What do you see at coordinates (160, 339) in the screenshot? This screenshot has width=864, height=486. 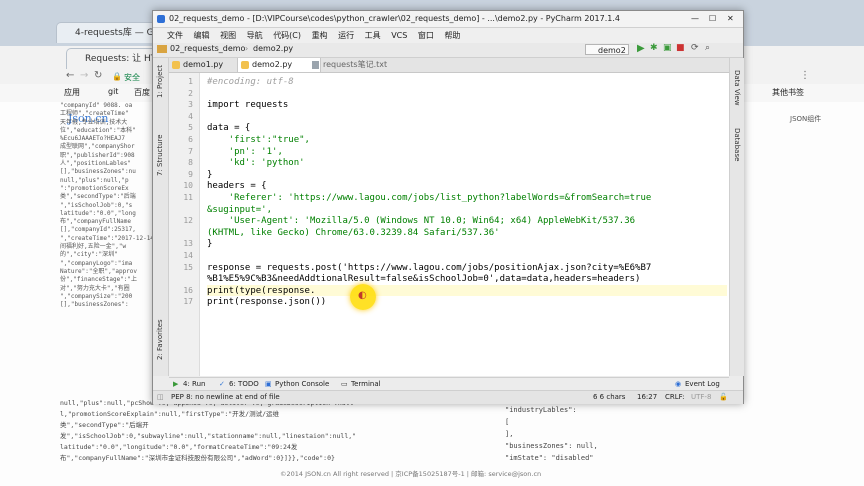 I see `favorites-tool-button: 2: Favorites` at bounding box center [160, 339].